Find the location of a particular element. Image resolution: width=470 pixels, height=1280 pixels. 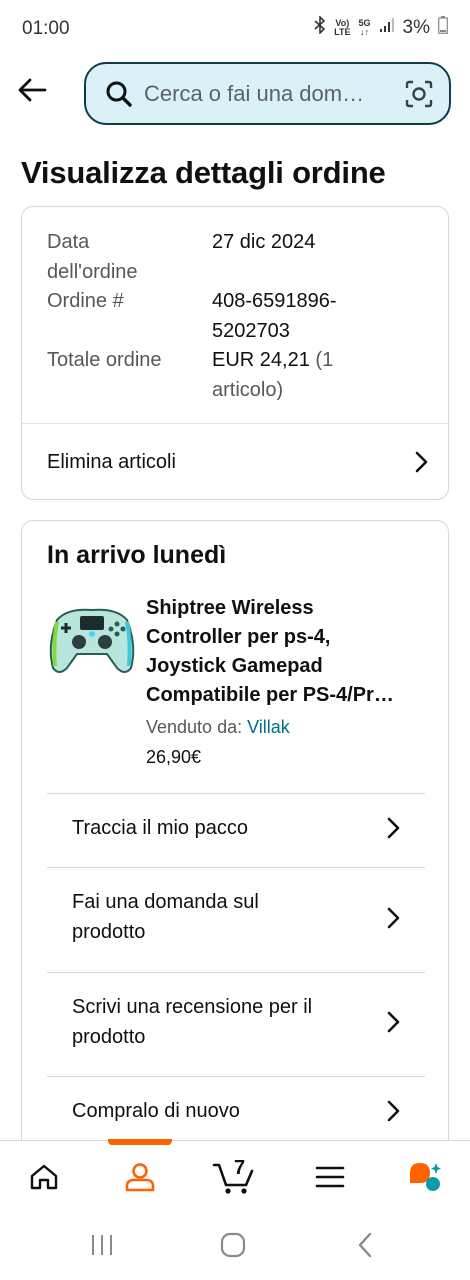

back-chevron-icon is located at coordinates (365, 1245).